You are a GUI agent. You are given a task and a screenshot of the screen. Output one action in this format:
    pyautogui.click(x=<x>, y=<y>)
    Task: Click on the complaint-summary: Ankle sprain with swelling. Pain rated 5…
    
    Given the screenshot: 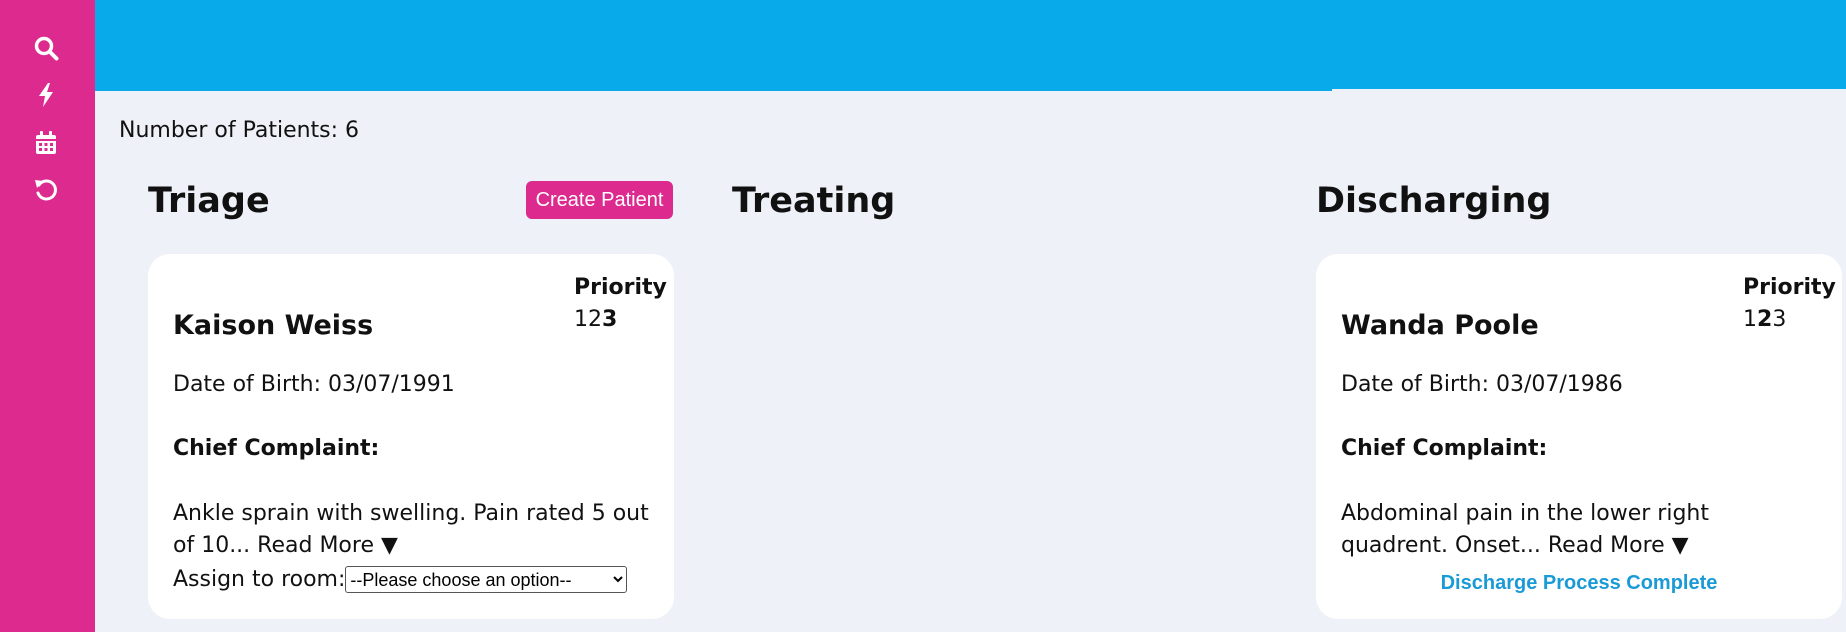 What is the action you would take?
    pyautogui.click(x=411, y=529)
    